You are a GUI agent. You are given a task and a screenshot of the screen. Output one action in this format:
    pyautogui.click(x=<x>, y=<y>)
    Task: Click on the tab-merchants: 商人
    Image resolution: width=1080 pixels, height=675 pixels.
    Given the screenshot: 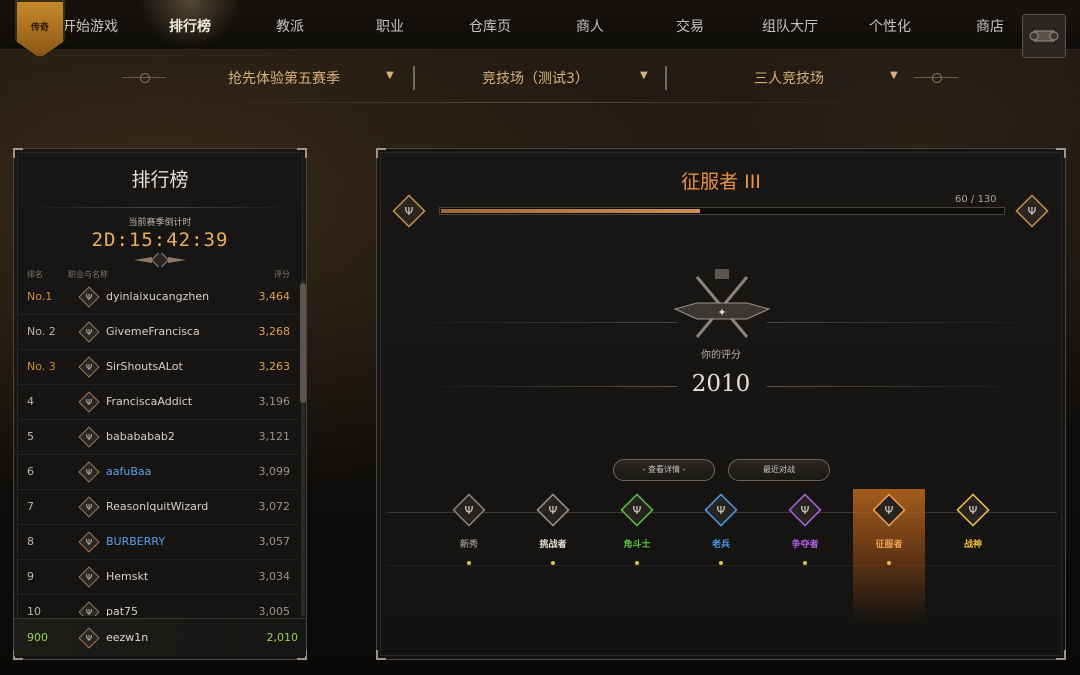 What is the action you would take?
    pyautogui.click(x=590, y=26)
    